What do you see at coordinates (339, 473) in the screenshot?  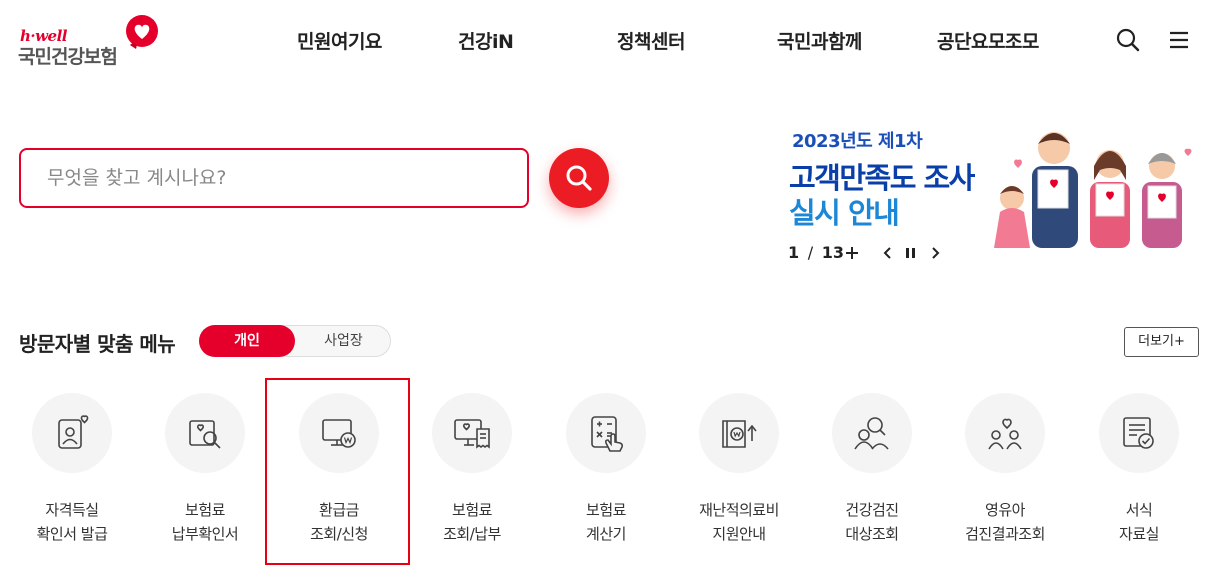 I see `menu-item-refund-inquiry: 환급금 조회/신청` at bounding box center [339, 473].